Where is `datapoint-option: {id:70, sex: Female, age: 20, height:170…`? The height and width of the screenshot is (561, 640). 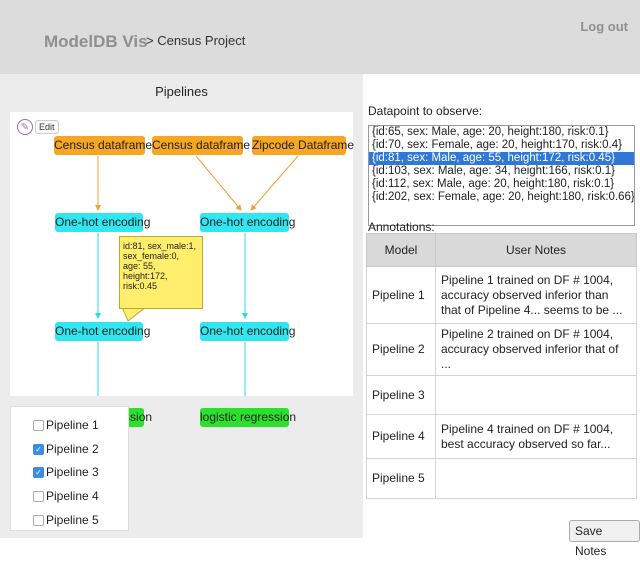
datapoint-option: {id:70, sex: Female, age: 20, height:170… is located at coordinates (501, 145).